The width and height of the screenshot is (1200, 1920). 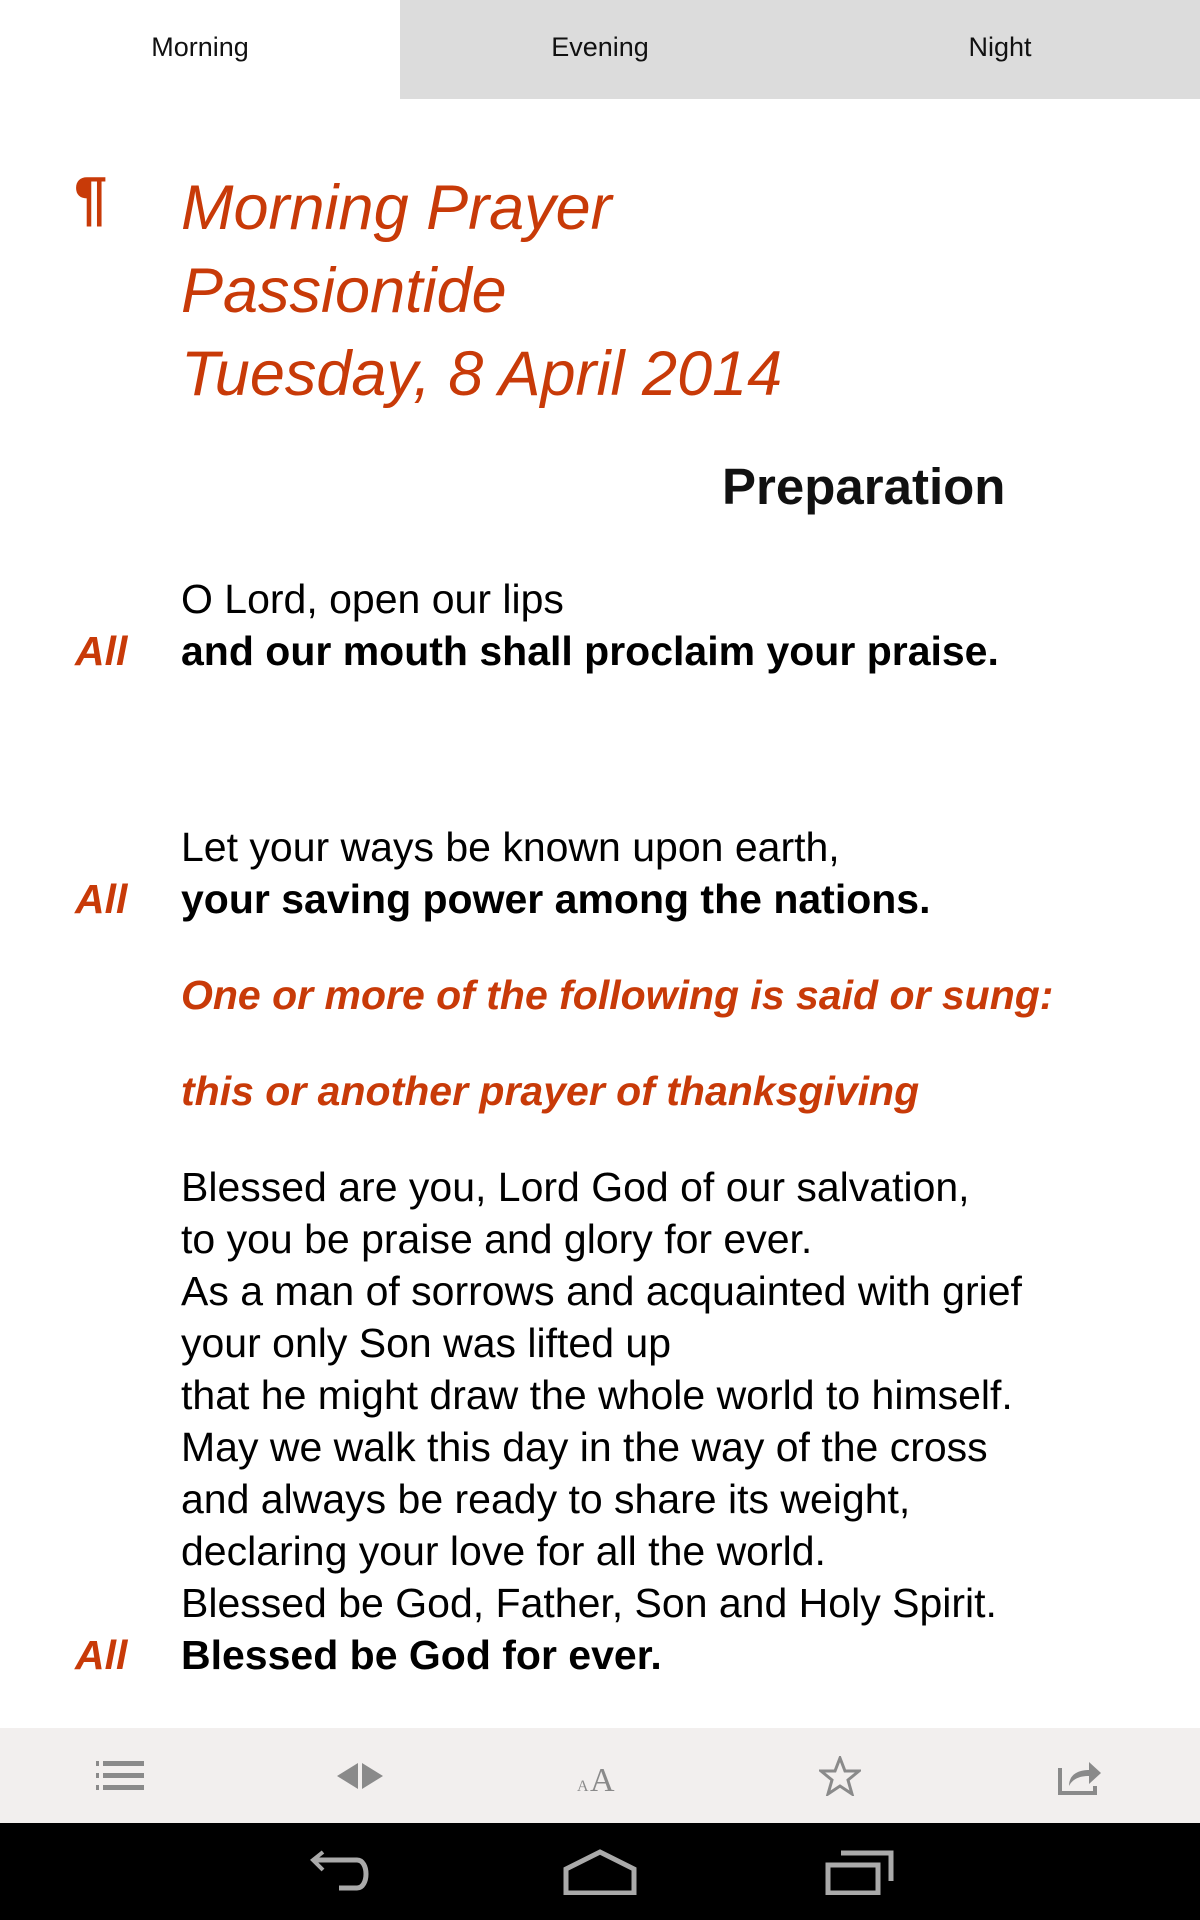 I want to click on back-button, so click(x=340, y=1872).